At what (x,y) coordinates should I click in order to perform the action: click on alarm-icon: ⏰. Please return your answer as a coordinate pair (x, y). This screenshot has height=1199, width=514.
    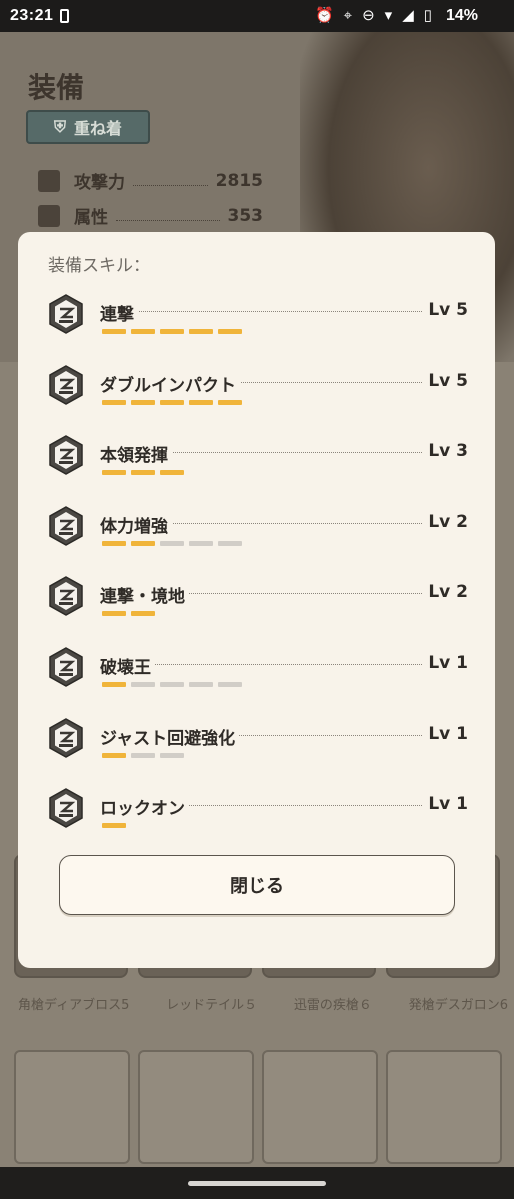
    Looking at the image, I should click on (324, 15).